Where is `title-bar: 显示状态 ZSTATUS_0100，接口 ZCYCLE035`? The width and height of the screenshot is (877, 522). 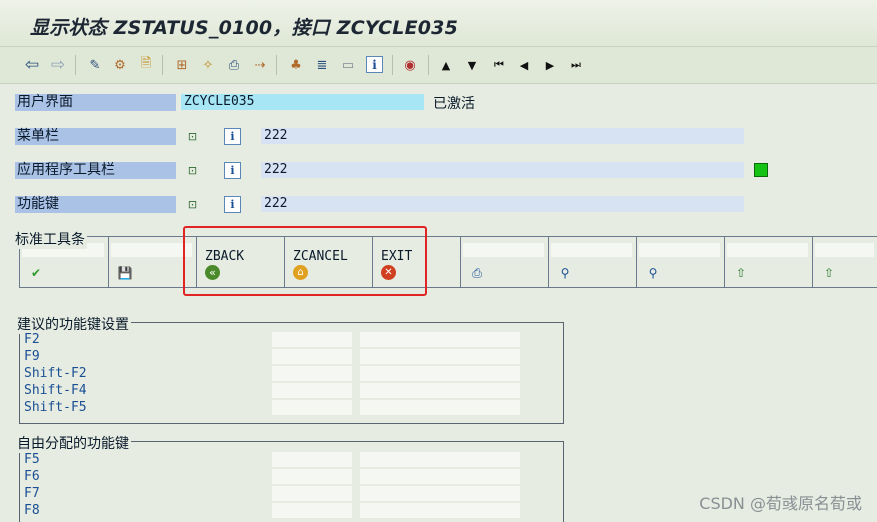 title-bar: 显示状态 ZSTATUS_0100，接口 ZCYCLE035 is located at coordinates (438, 23).